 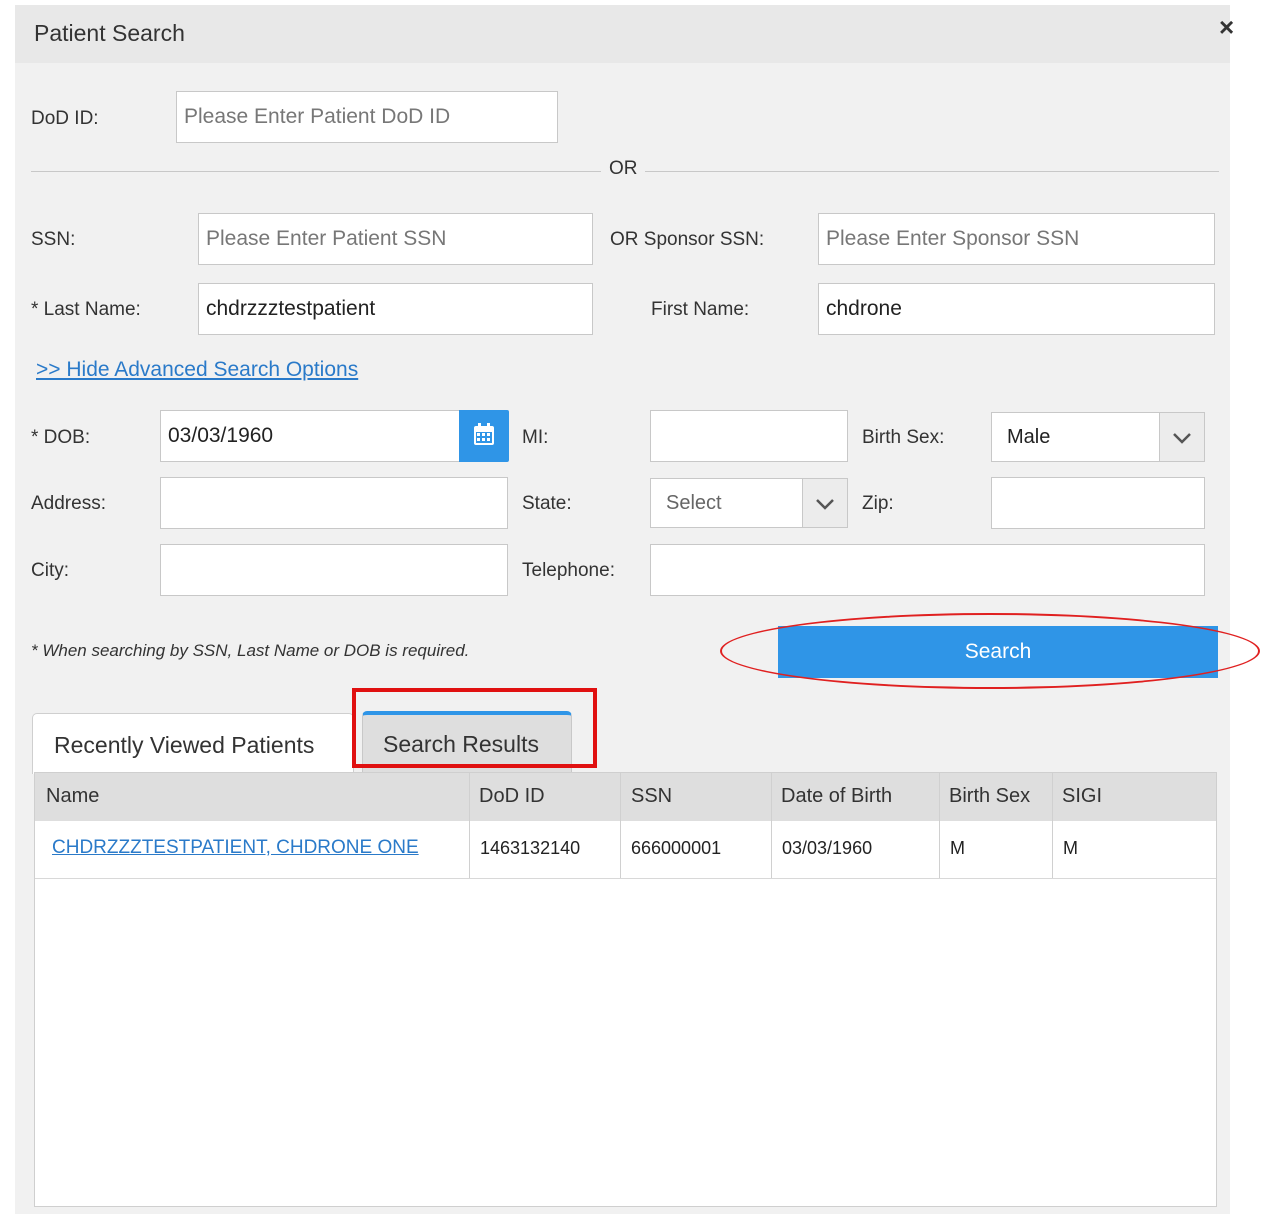 What do you see at coordinates (395, 309) in the screenshot?
I see `last-name-input` at bounding box center [395, 309].